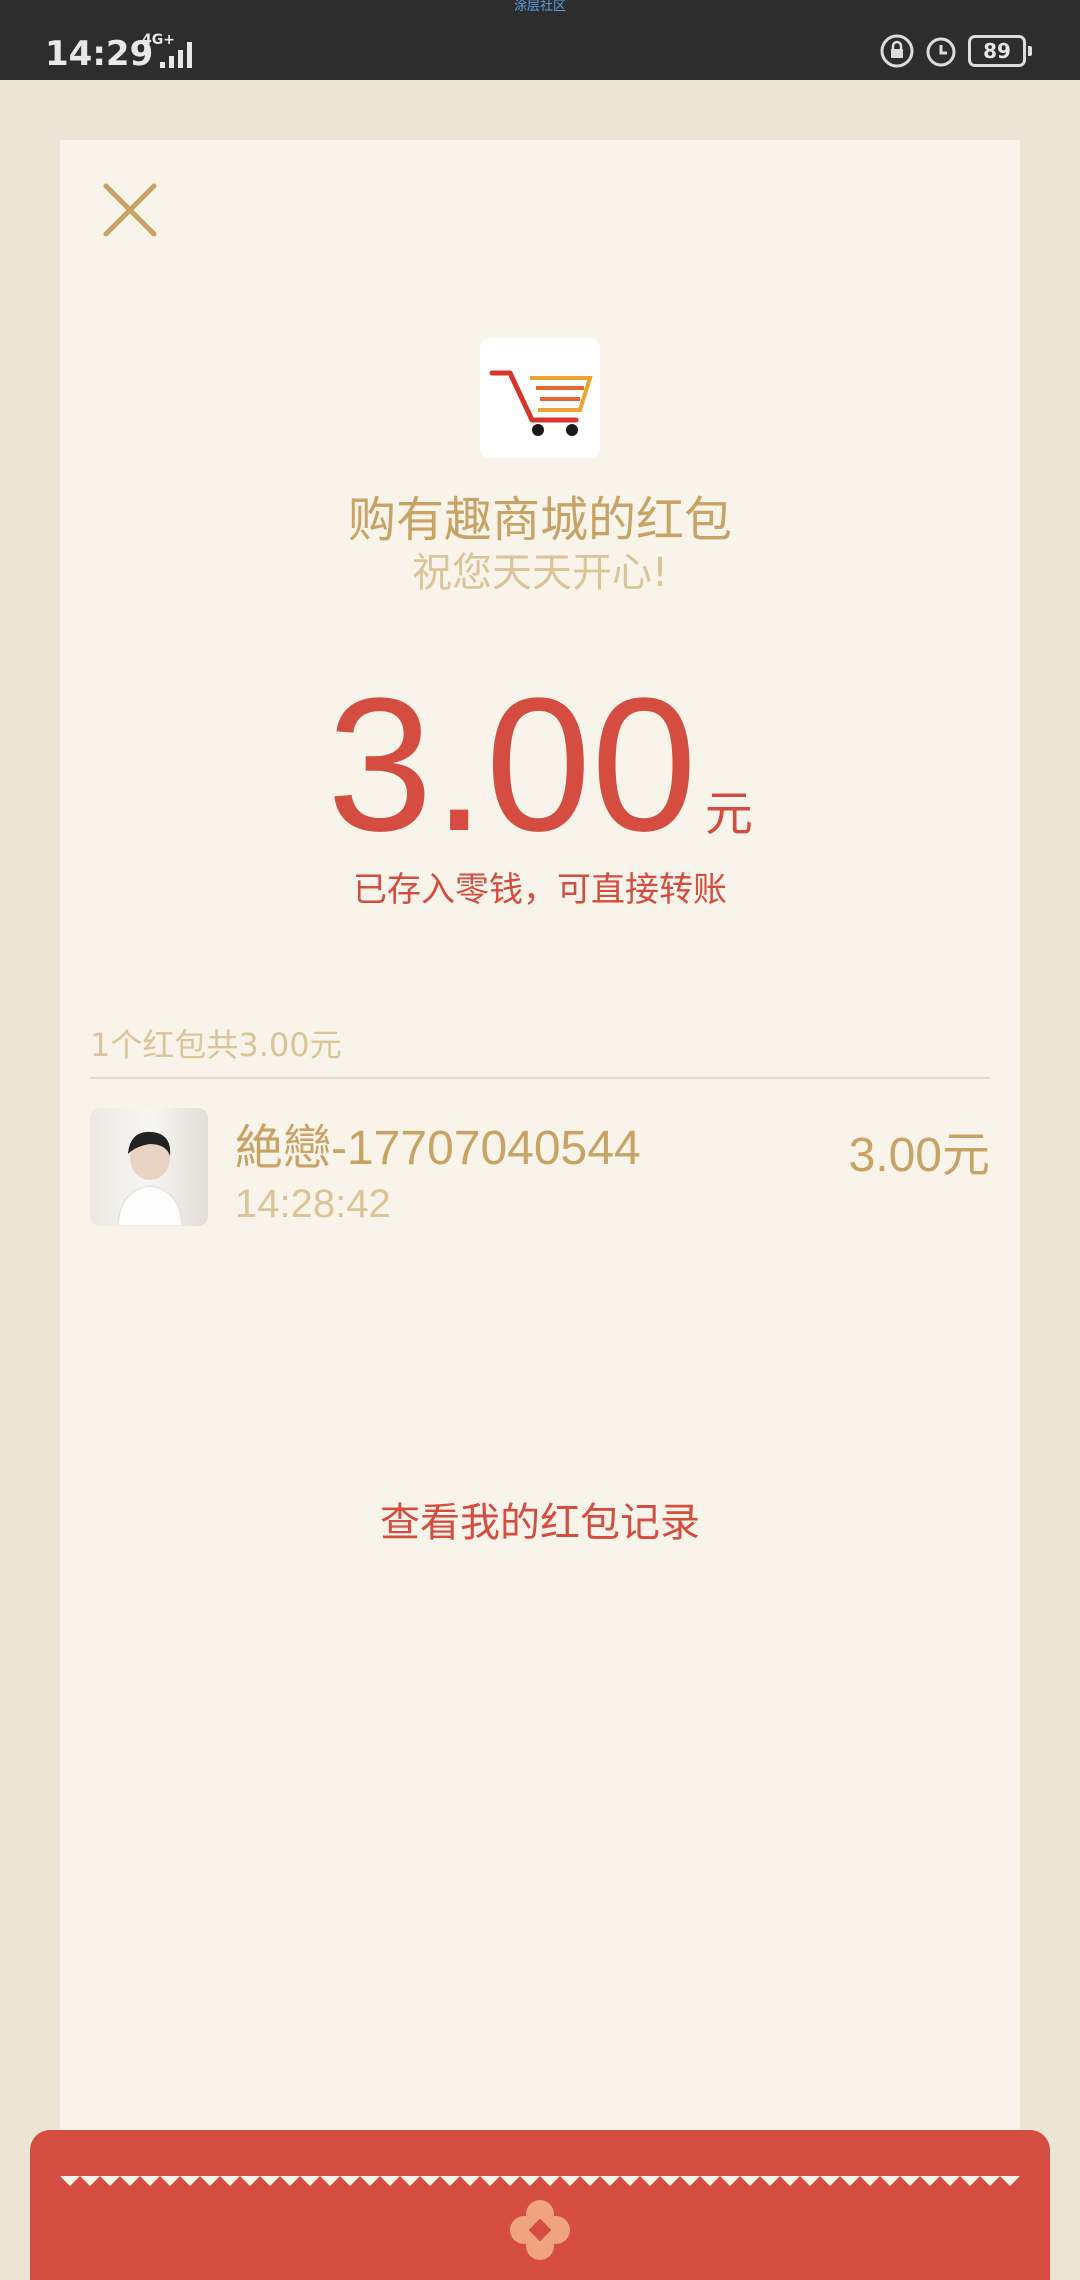 Image resolution: width=1080 pixels, height=2280 pixels. I want to click on receiver-time: 14:28:42, so click(313, 1204).